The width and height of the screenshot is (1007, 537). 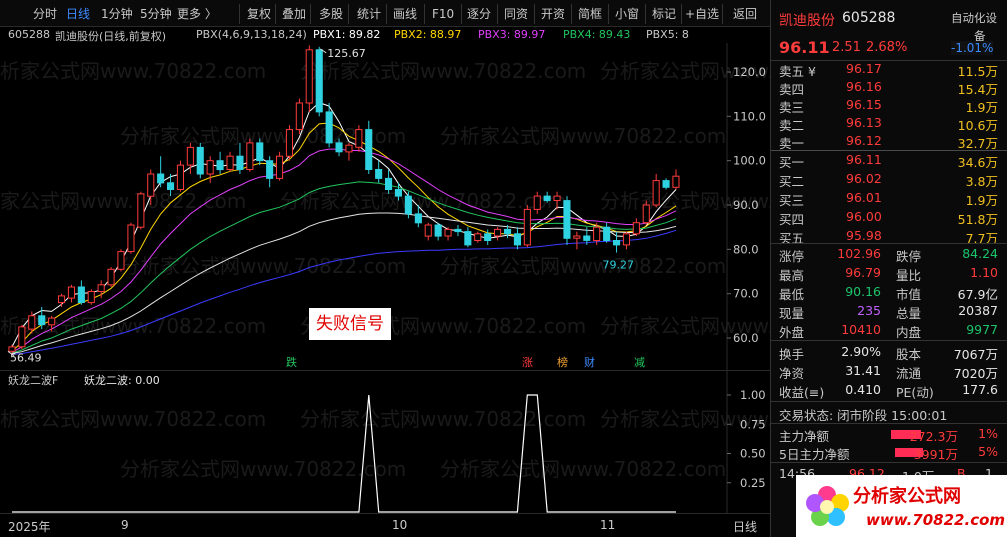 I want to click on site-logo: 分析家公式网 www.70822.com, so click(x=901, y=506).